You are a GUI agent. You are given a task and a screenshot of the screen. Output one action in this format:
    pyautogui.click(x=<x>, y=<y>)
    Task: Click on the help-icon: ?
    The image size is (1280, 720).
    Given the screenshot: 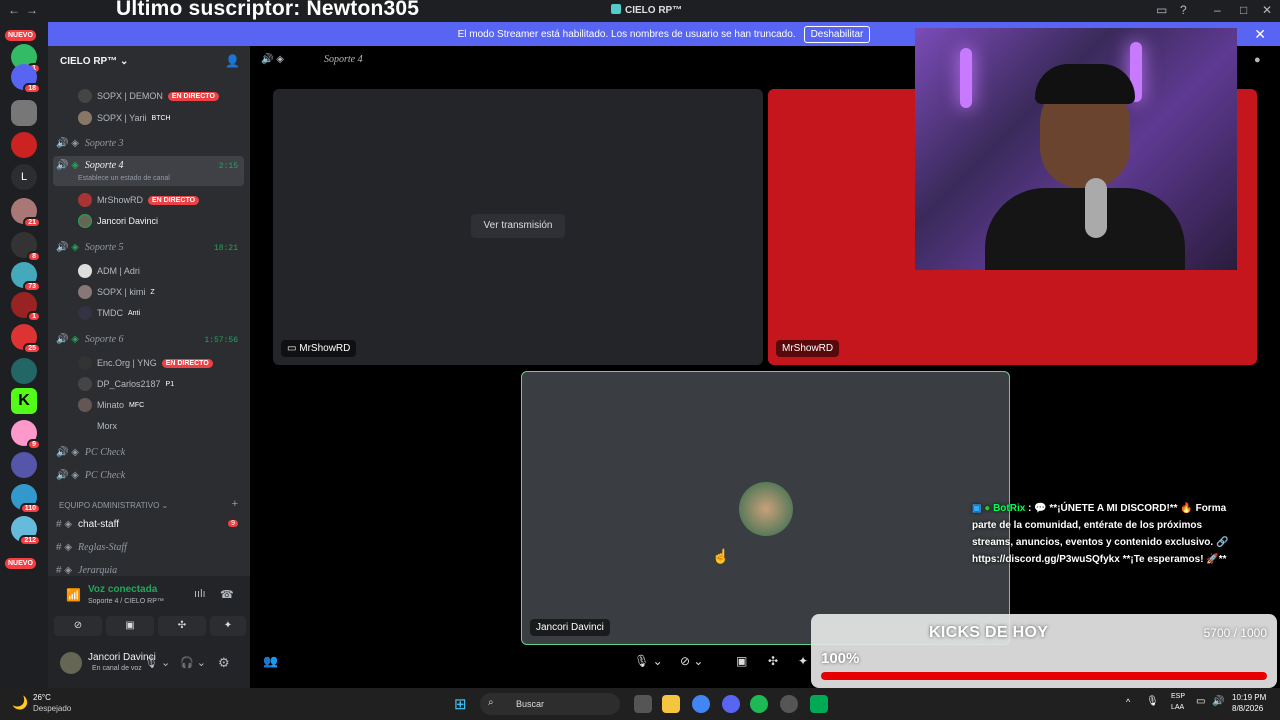 What is the action you would take?
    pyautogui.click(x=1183, y=10)
    